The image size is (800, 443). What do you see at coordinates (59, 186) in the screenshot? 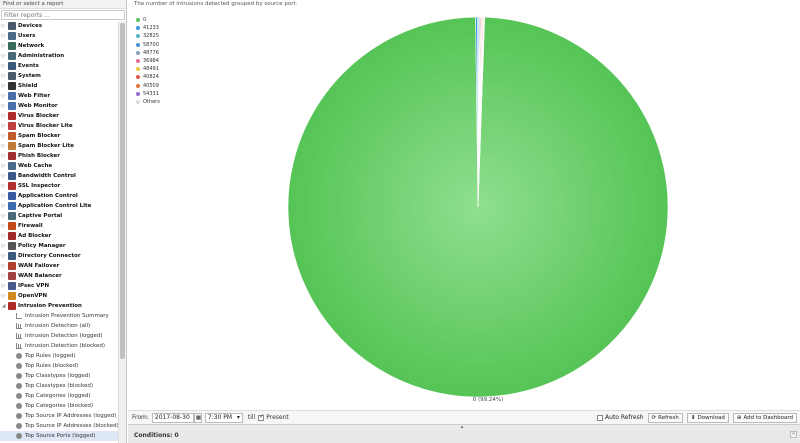
I see `tree-category: ▷ SSL Inspector` at bounding box center [59, 186].